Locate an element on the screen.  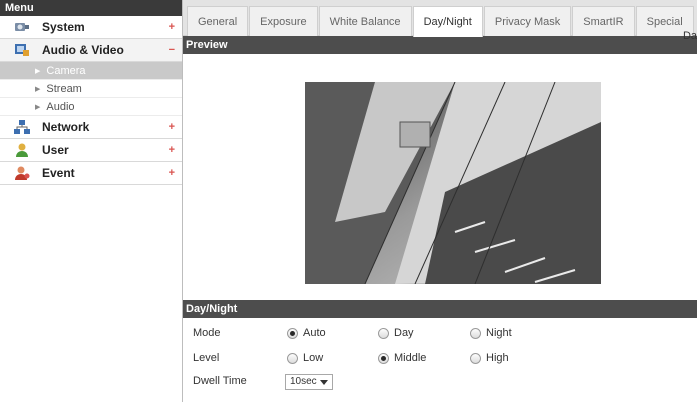
day-night-header: Day/Night is located at coordinates (440, 309).